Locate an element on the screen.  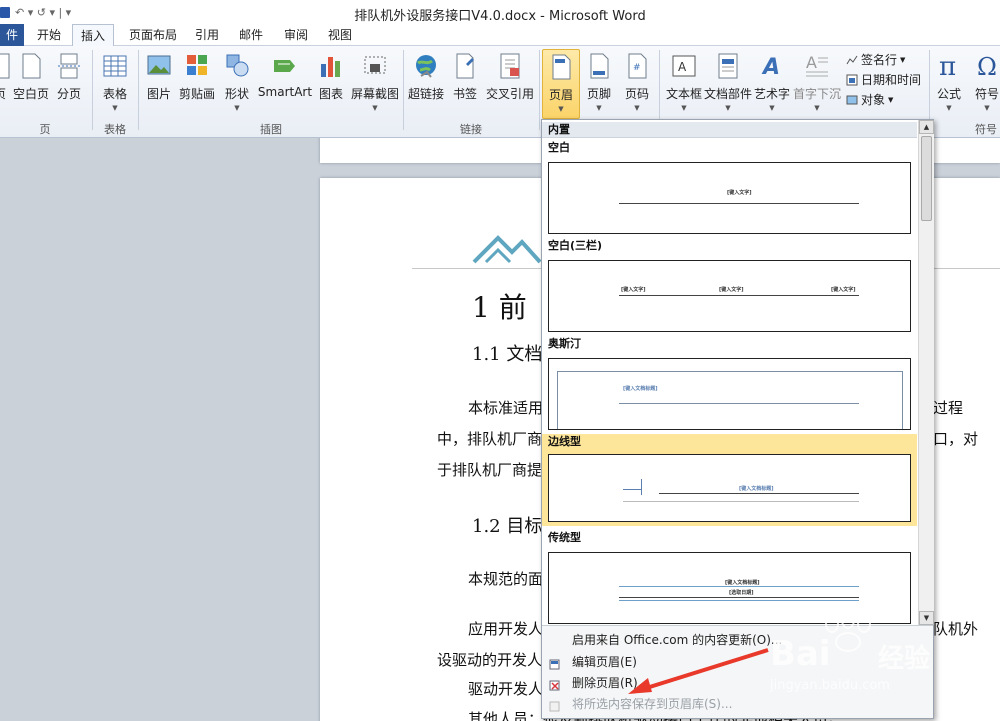
scroll-up-icon: ▲ is located at coordinates (926, 127).